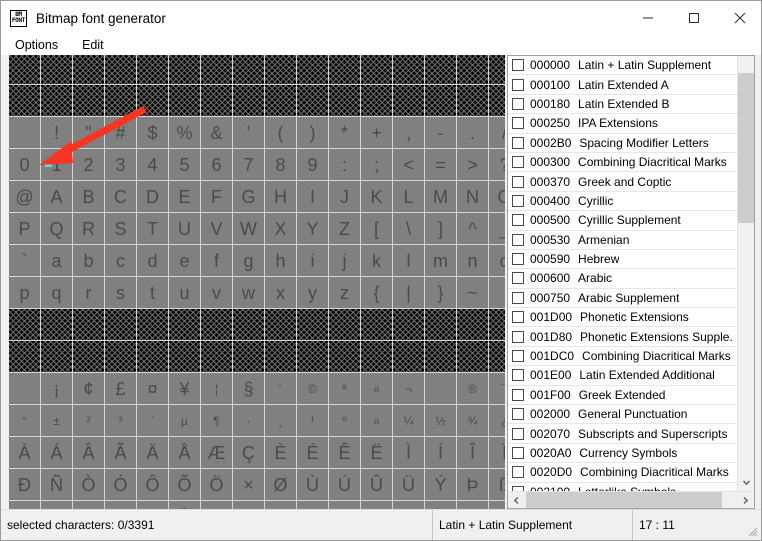 The height and width of the screenshot is (541, 762). Describe the element at coordinates (120, 420) in the screenshot. I see `grid-cell: ³` at that location.